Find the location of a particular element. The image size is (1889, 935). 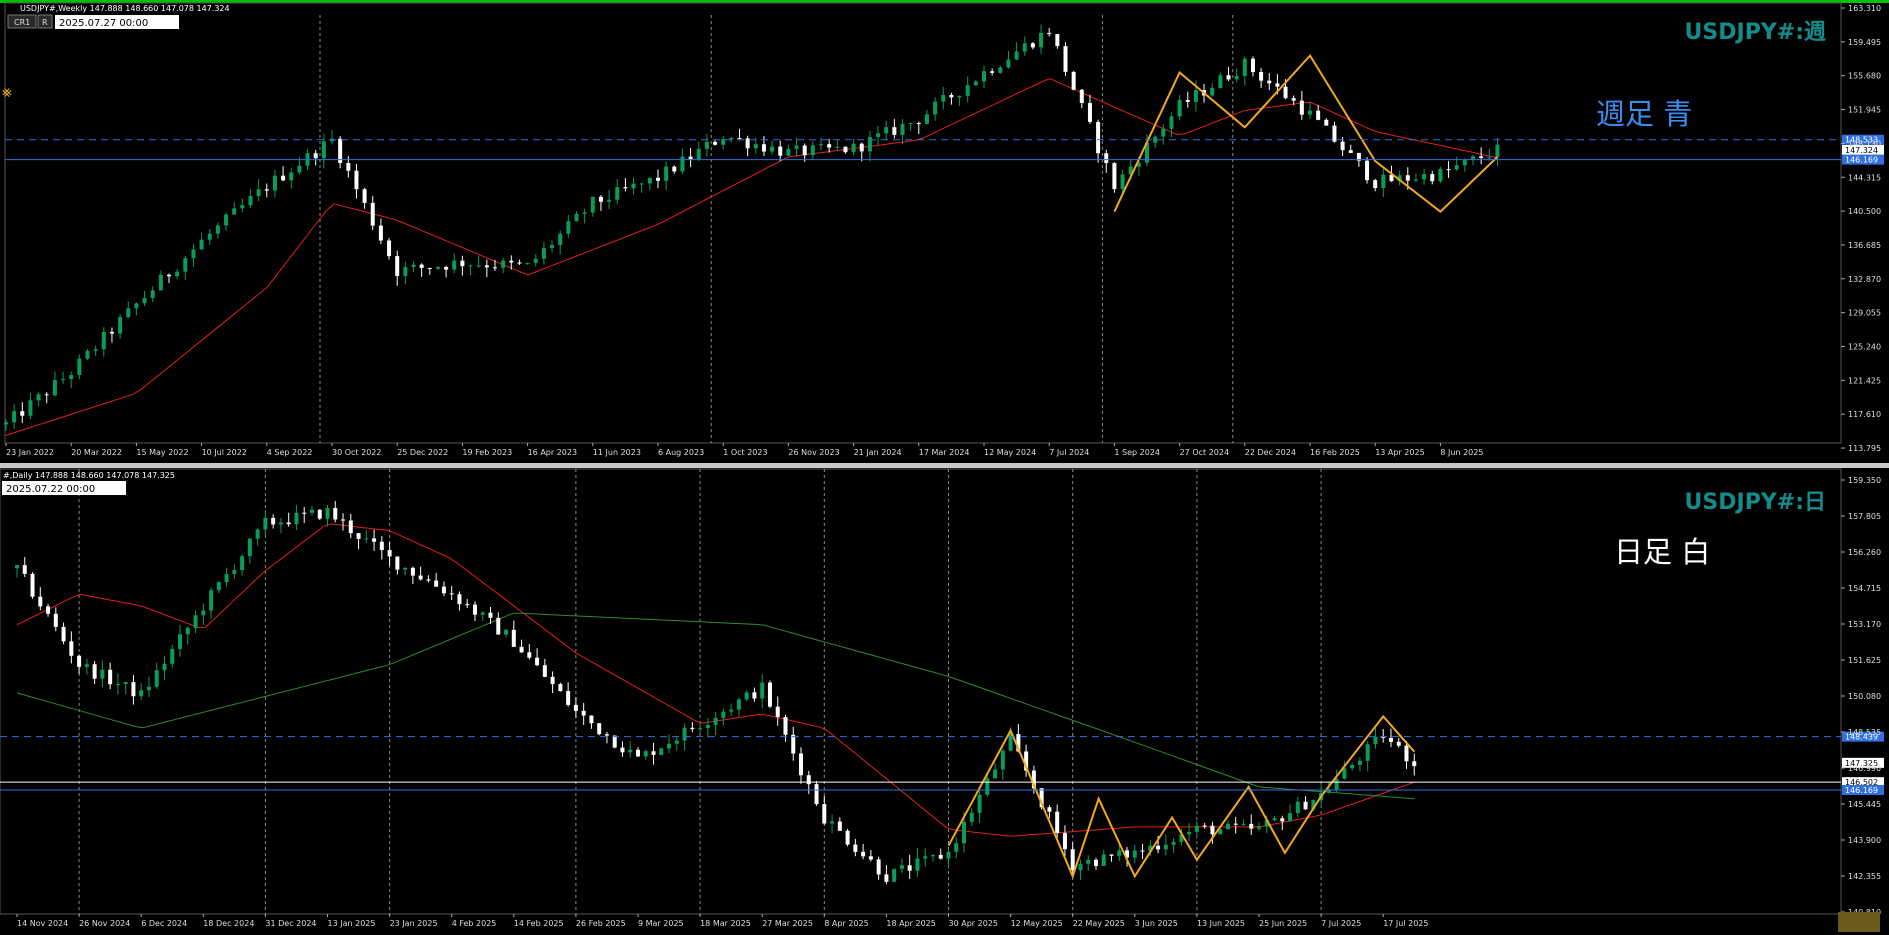

wk-y-tick-label: 140.500 is located at coordinates (1864, 211).